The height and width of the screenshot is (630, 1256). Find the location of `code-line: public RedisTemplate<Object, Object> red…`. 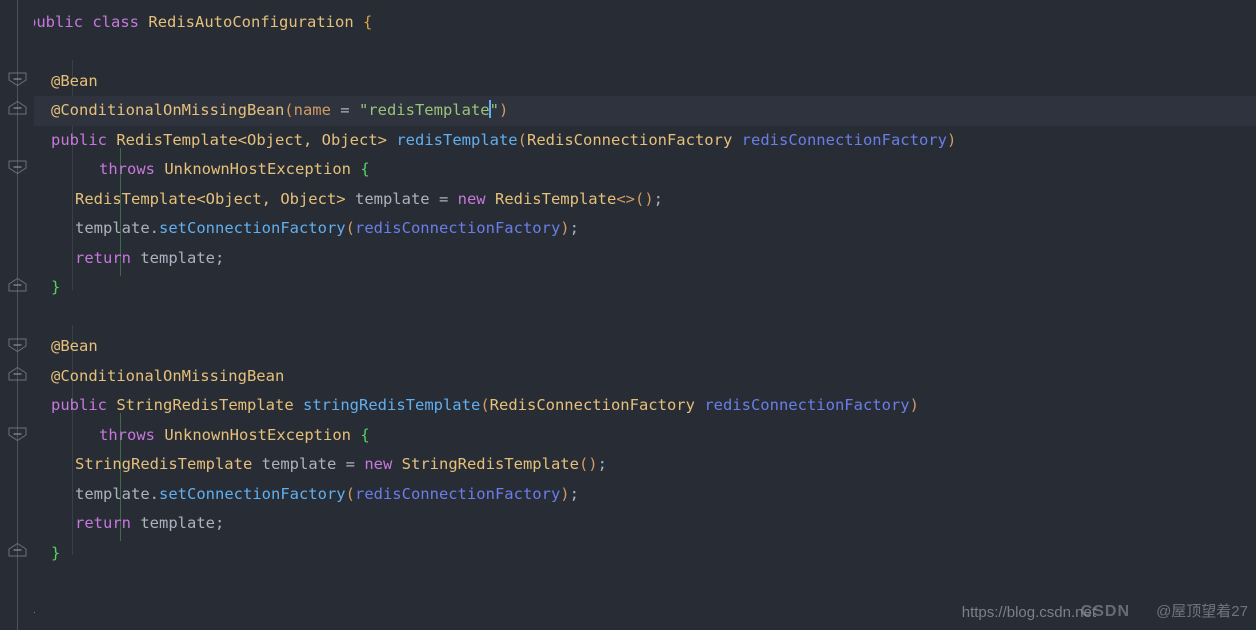

code-line: public RedisTemplate<Object, Object> red… is located at coordinates (628, 141).